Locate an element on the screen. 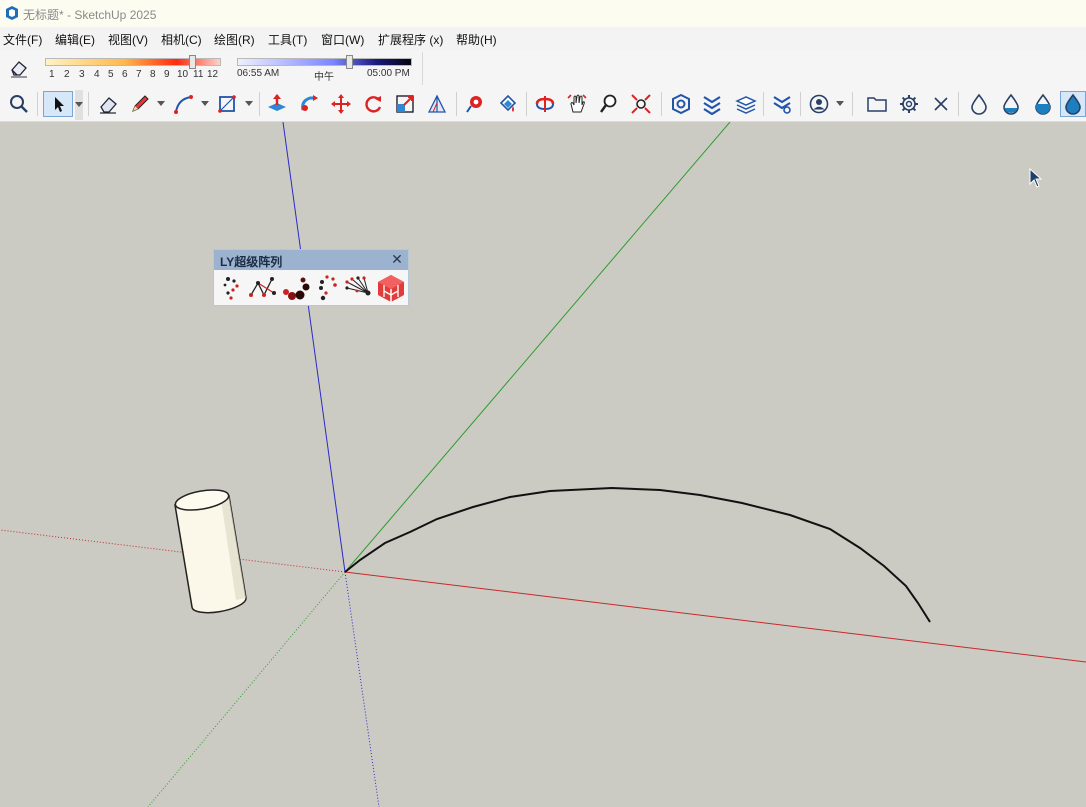 This screenshot has width=1086, height=807. zoom-extents-icon is located at coordinates (641, 104).